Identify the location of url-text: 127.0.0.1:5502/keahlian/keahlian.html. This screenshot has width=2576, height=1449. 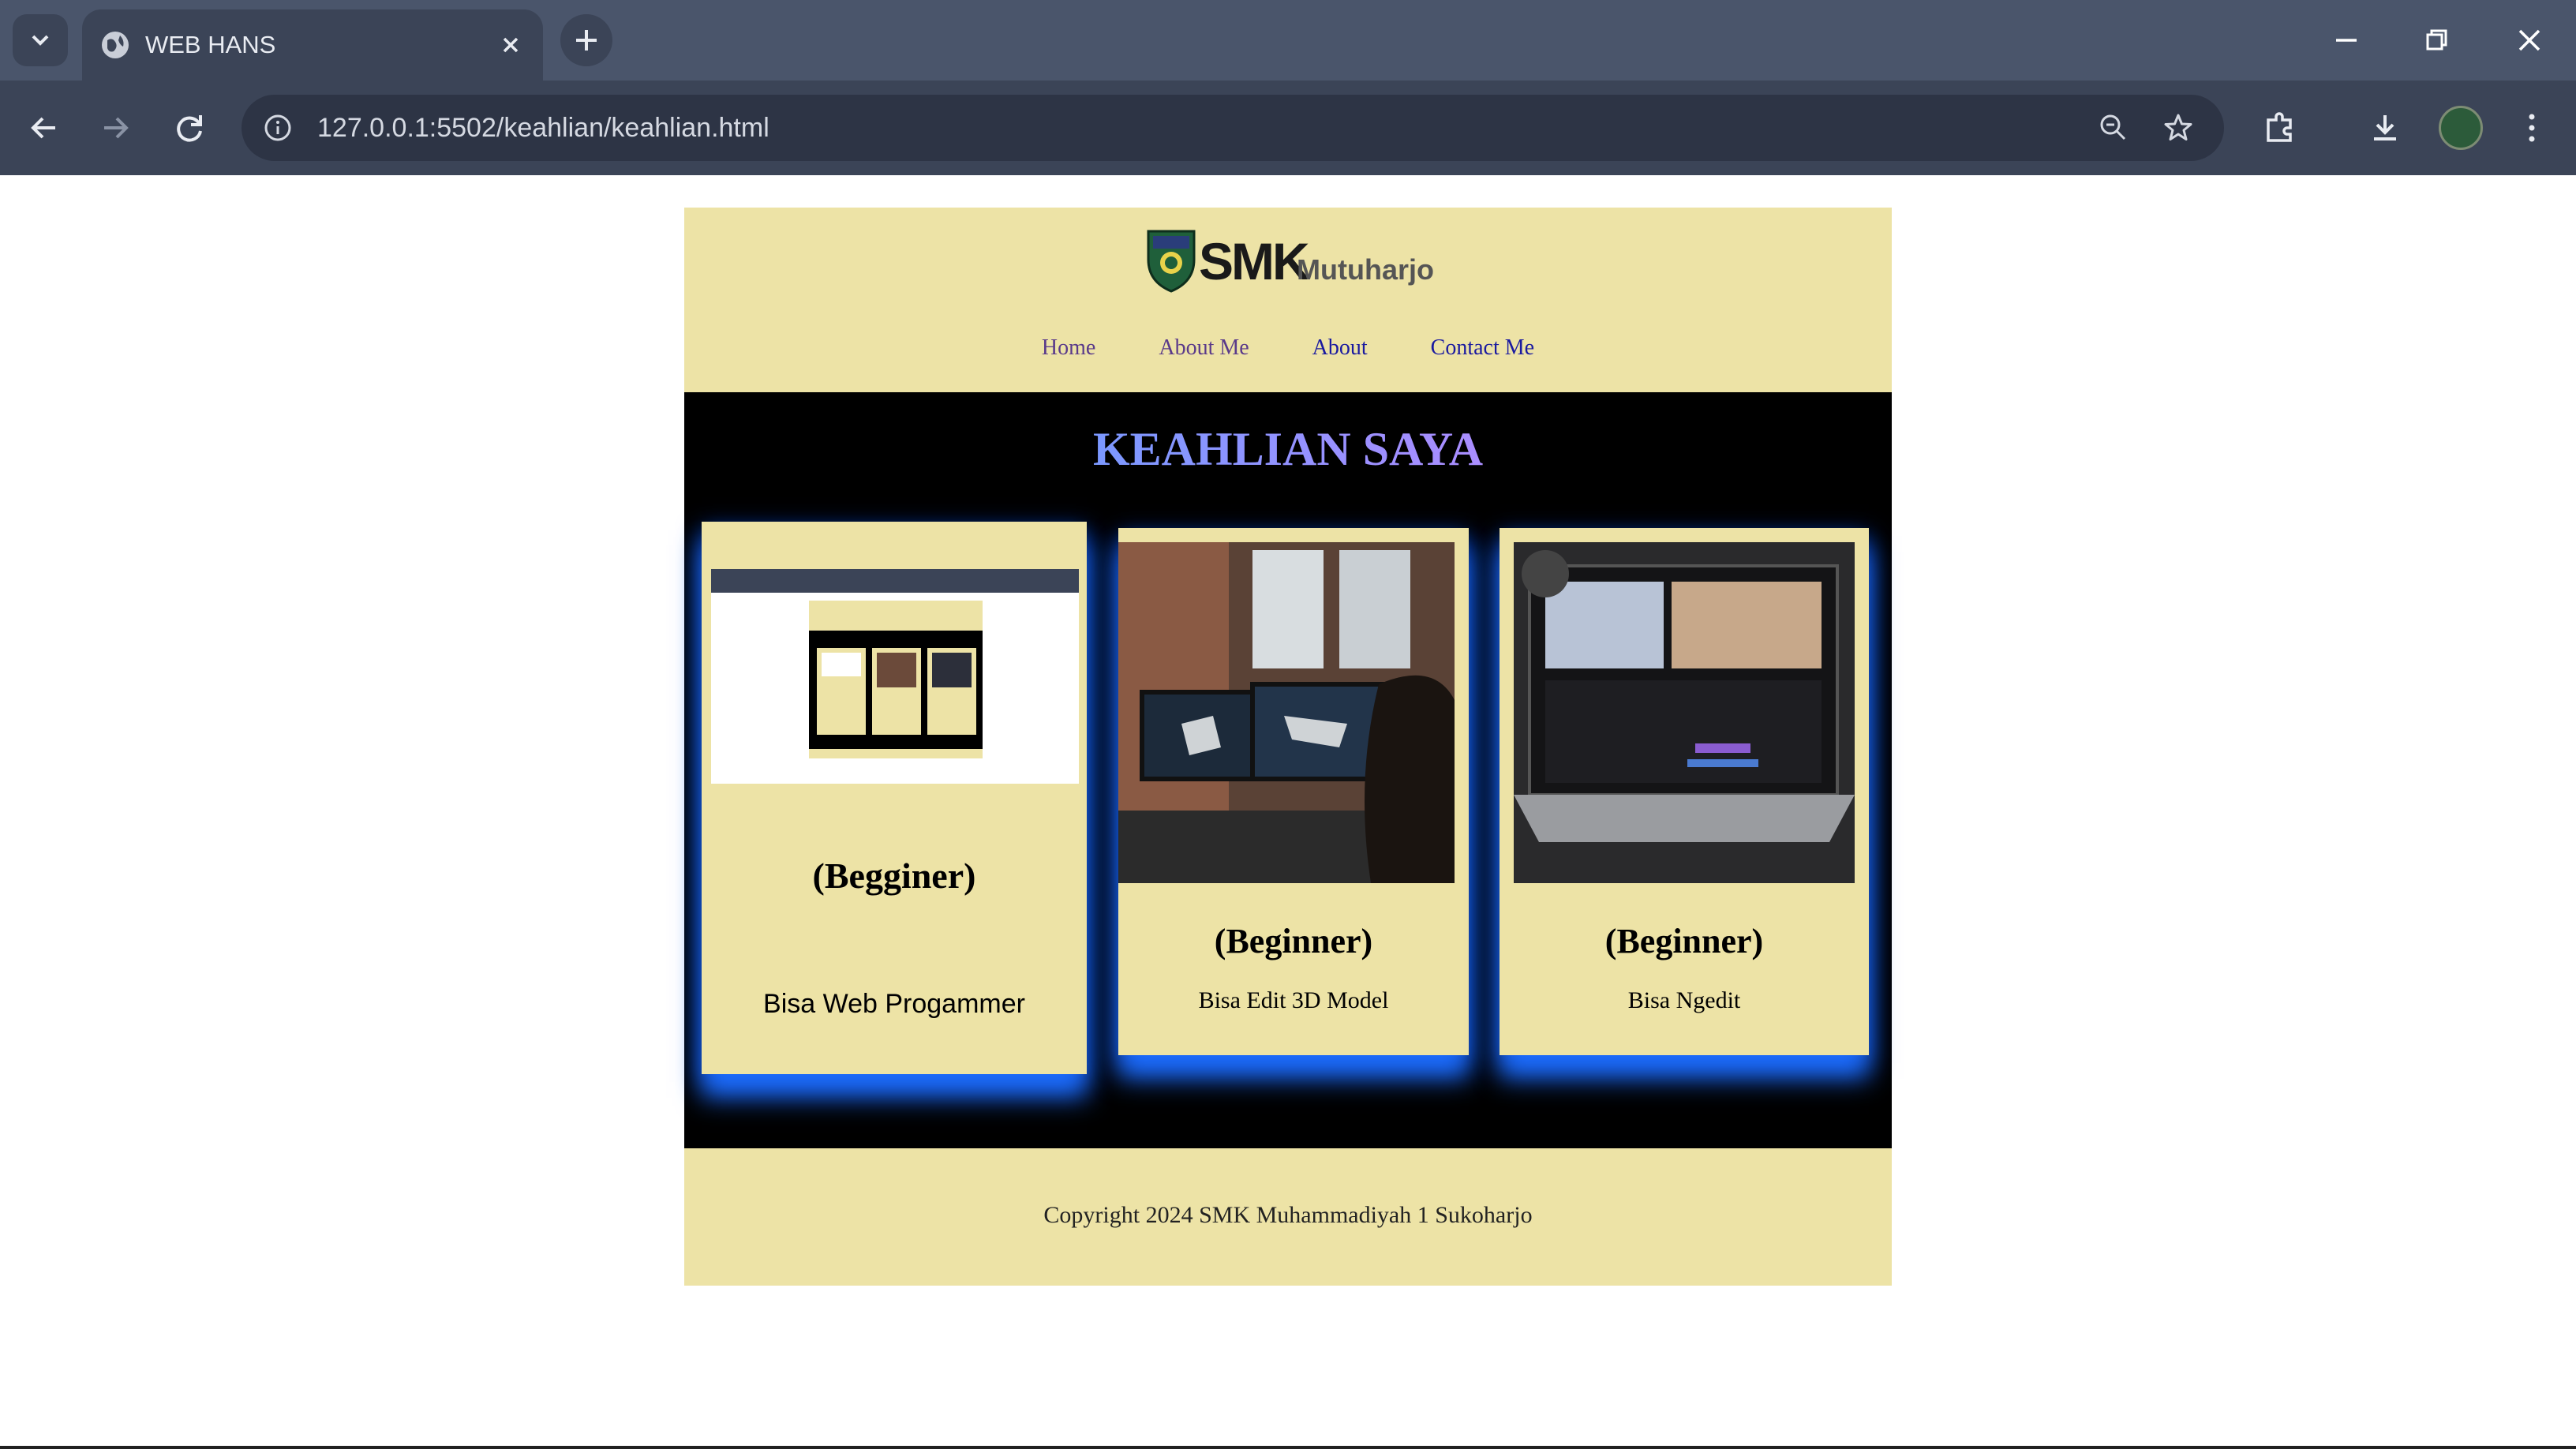
(543, 128).